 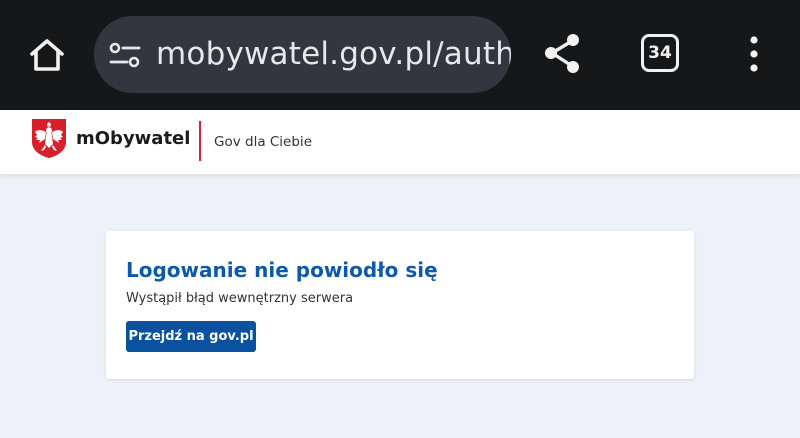 I want to click on tabs-button: 34, so click(x=660, y=53).